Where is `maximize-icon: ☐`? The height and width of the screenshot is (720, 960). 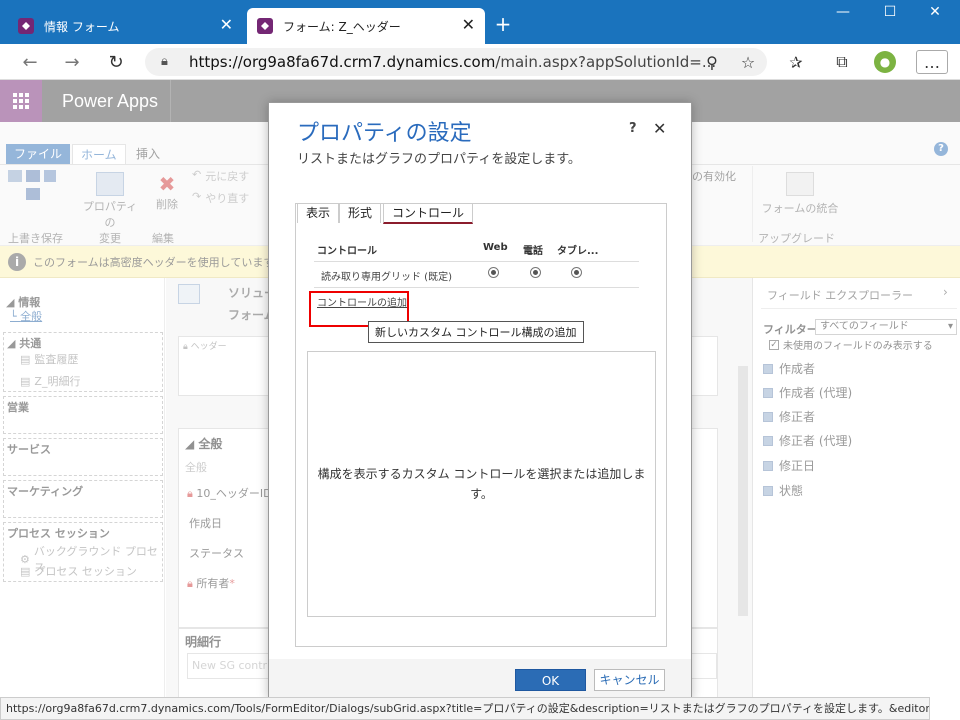
maximize-icon: ☐ is located at coordinates (890, 12).